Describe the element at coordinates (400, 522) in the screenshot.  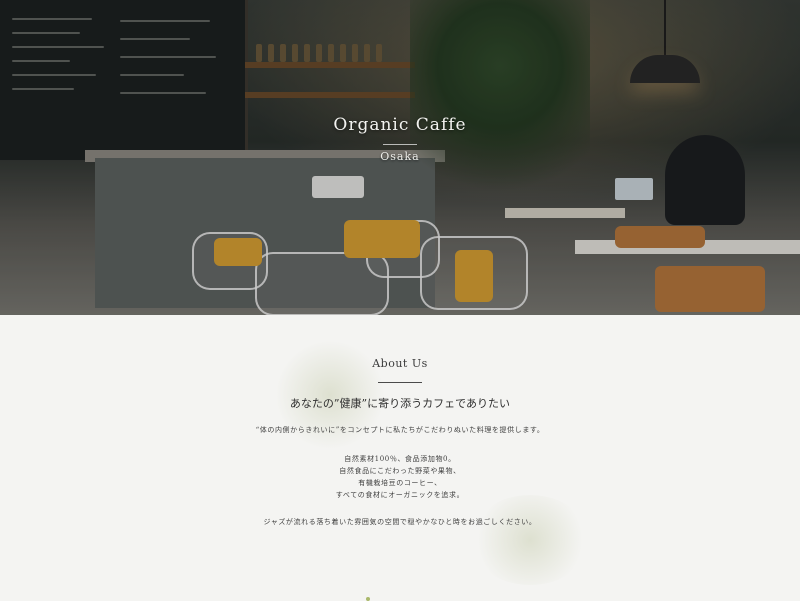
I see `about-closing: ジャズが流れる落ち着いた雰囲気の空間で穏やかなひと時をお過ごしください。` at that location.